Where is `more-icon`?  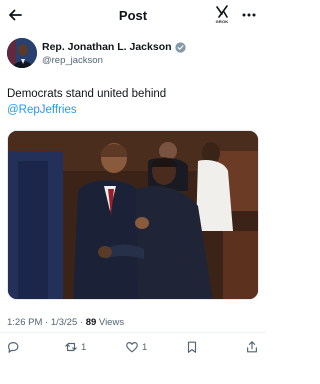
more-icon is located at coordinates (249, 15).